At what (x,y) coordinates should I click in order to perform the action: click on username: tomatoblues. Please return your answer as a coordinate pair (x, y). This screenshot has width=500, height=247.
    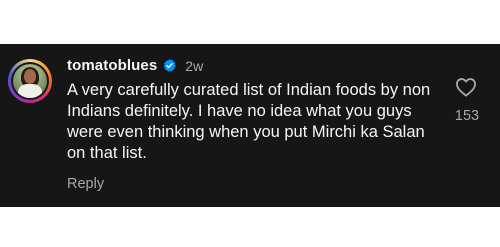
    Looking at the image, I should click on (112, 65).